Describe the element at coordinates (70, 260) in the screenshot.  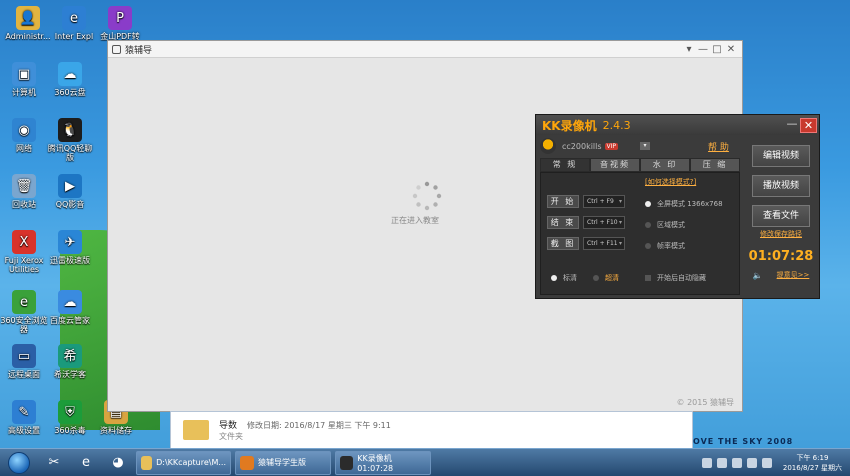
I see `desktop-icon-label: 迅雷极速版` at that location.